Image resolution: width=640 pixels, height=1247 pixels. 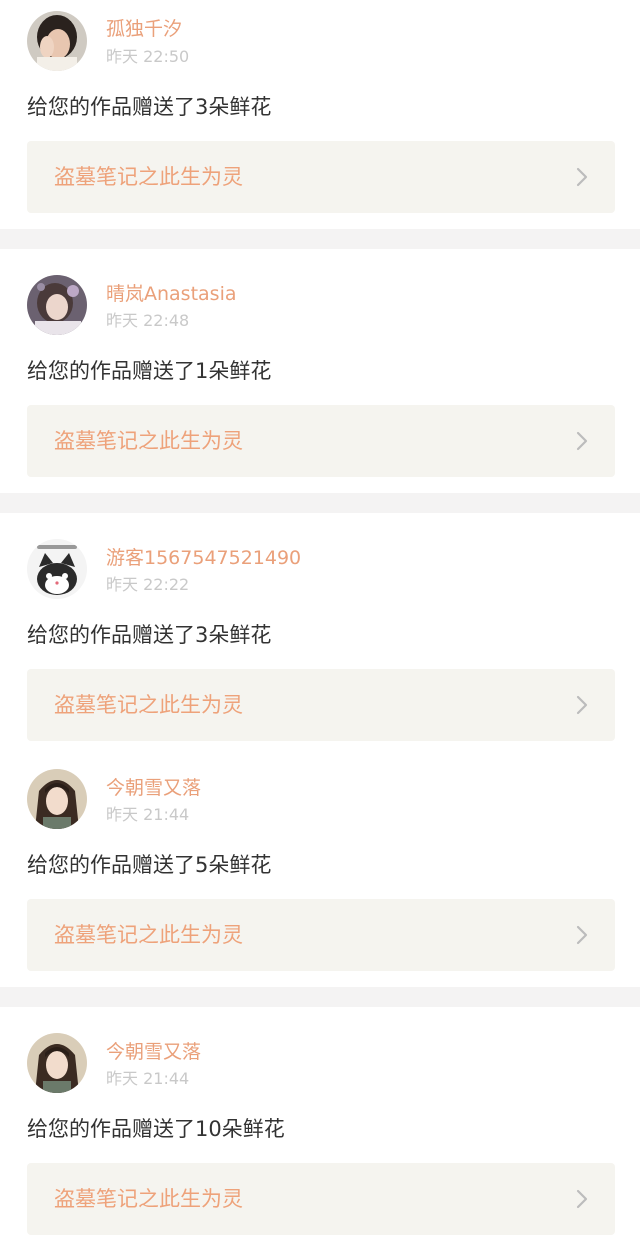 What do you see at coordinates (148, 584) in the screenshot?
I see `timestamp: 昨天 22:22` at bounding box center [148, 584].